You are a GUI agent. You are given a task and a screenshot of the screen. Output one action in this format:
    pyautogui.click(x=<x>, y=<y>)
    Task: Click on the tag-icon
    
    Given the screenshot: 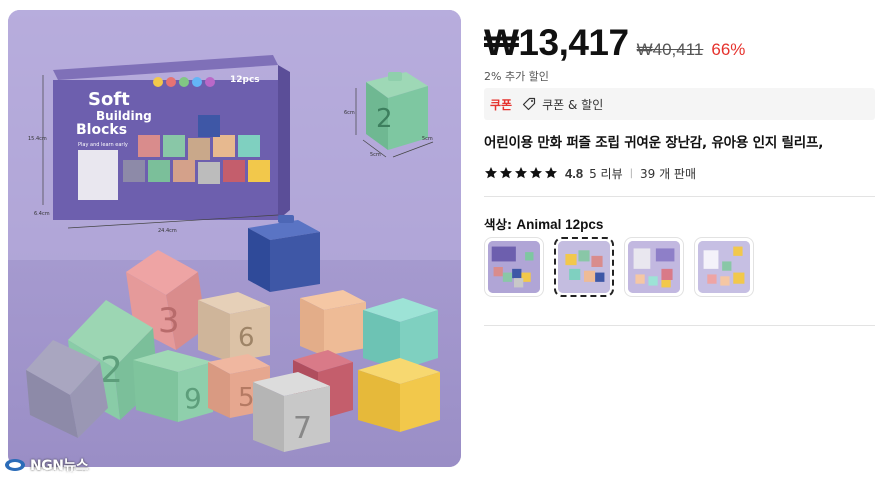 What is the action you would take?
    pyautogui.click(x=529, y=104)
    